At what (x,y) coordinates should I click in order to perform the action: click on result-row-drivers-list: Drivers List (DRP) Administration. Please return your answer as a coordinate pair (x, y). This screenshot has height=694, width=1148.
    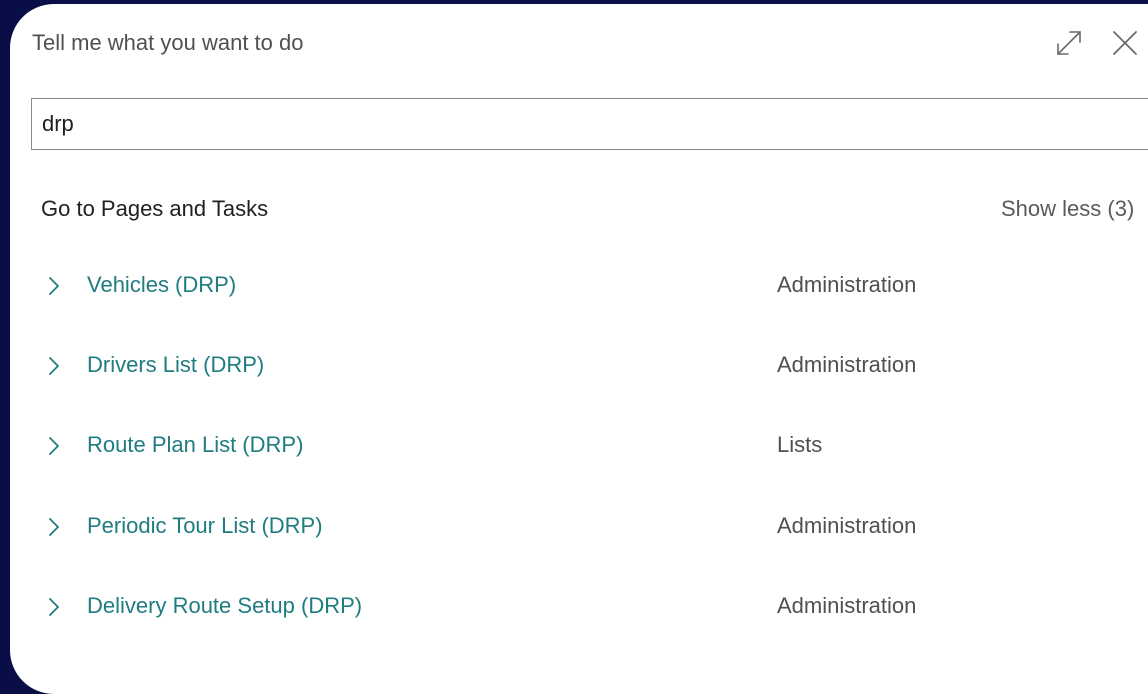
    Looking at the image, I should click on (579, 366).